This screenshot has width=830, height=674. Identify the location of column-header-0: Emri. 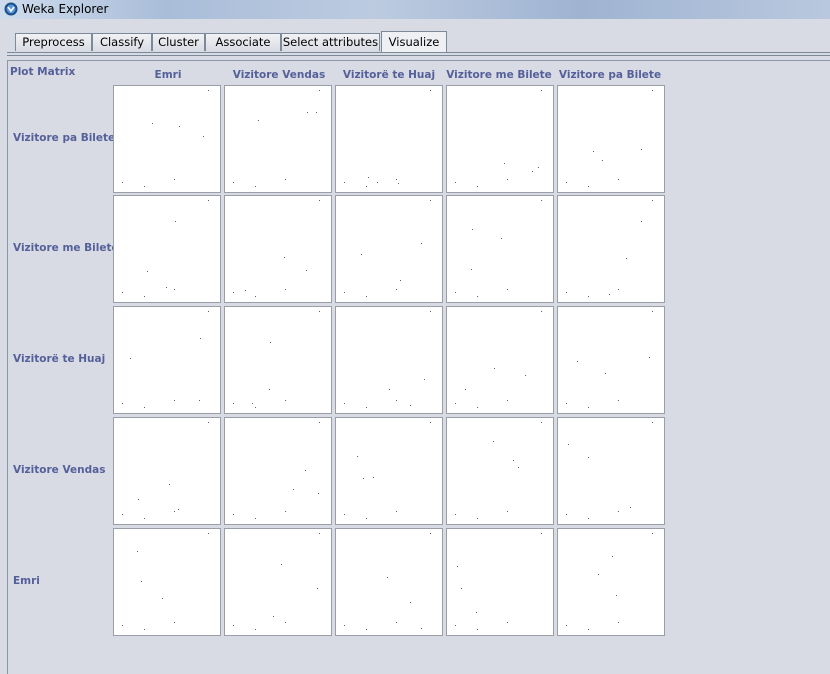
(168, 75).